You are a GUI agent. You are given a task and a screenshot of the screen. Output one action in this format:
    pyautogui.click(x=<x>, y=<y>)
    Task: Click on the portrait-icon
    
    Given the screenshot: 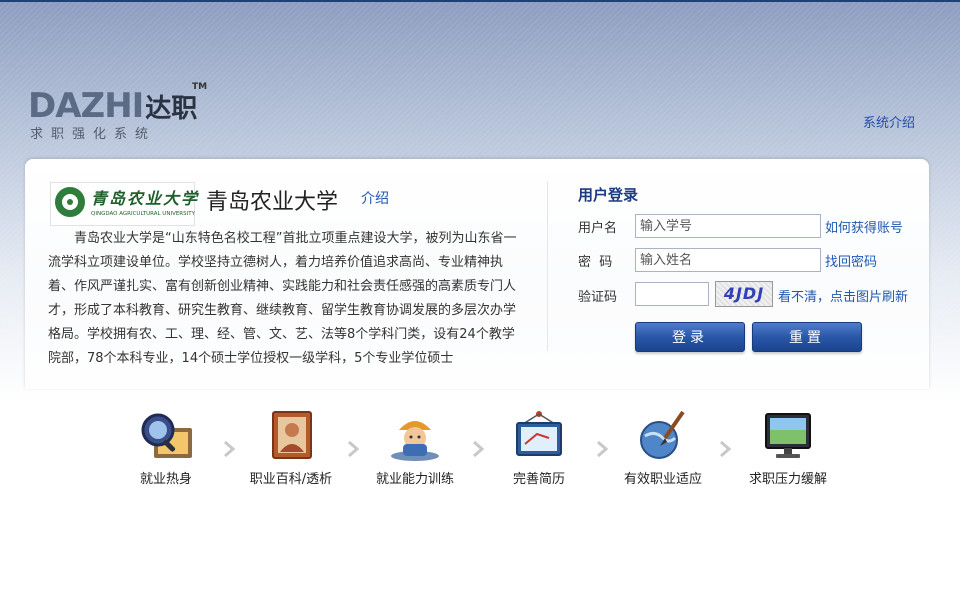 What is the action you would take?
    pyautogui.click(x=291, y=436)
    